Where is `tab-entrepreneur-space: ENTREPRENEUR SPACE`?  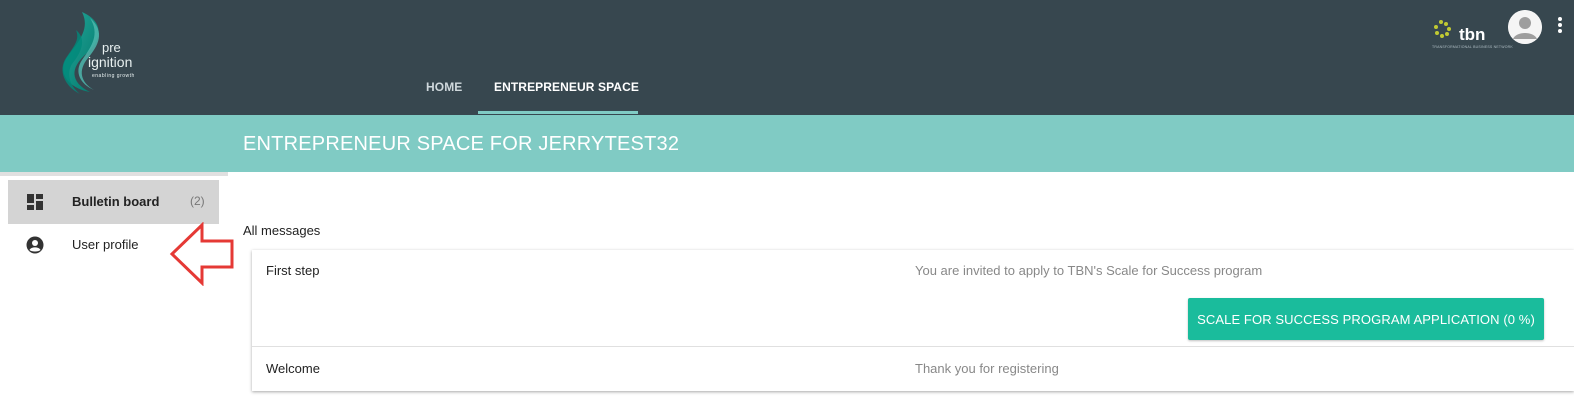 tab-entrepreneur-space: ENTREPRENEUR SPACE is located at coordinates (566, 87).